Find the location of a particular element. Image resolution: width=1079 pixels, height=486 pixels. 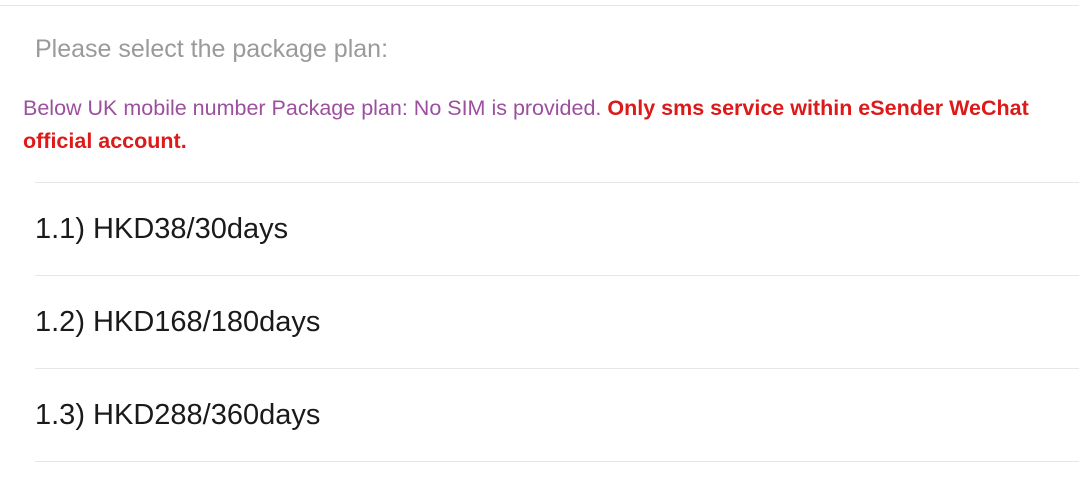

plan-option-label: 1.1) HKD38/30days is located at coordinates (162, 228).